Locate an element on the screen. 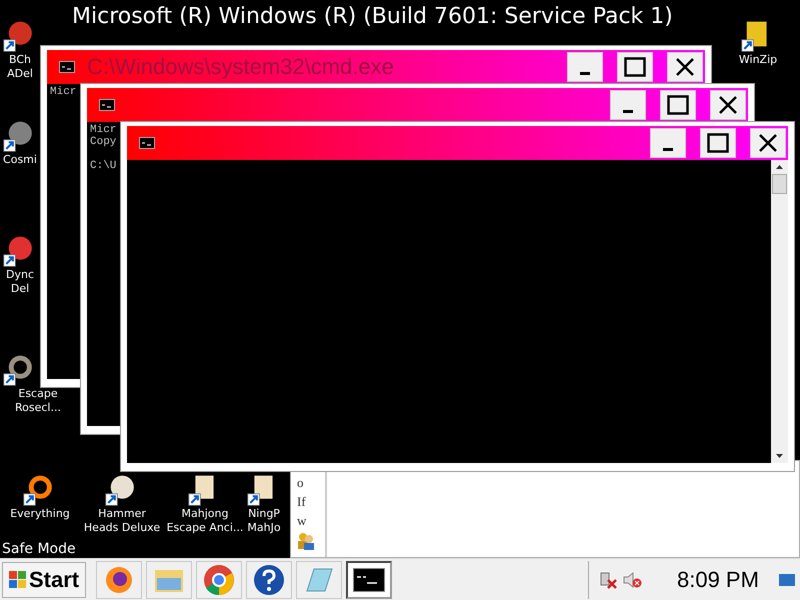  chrome-icon is located at coordinates (219, 580).